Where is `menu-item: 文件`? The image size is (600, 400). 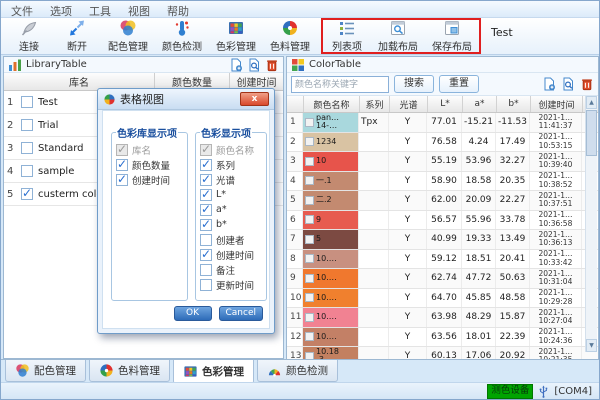 menu-item: 文件 is located at coordinates (22, 10).